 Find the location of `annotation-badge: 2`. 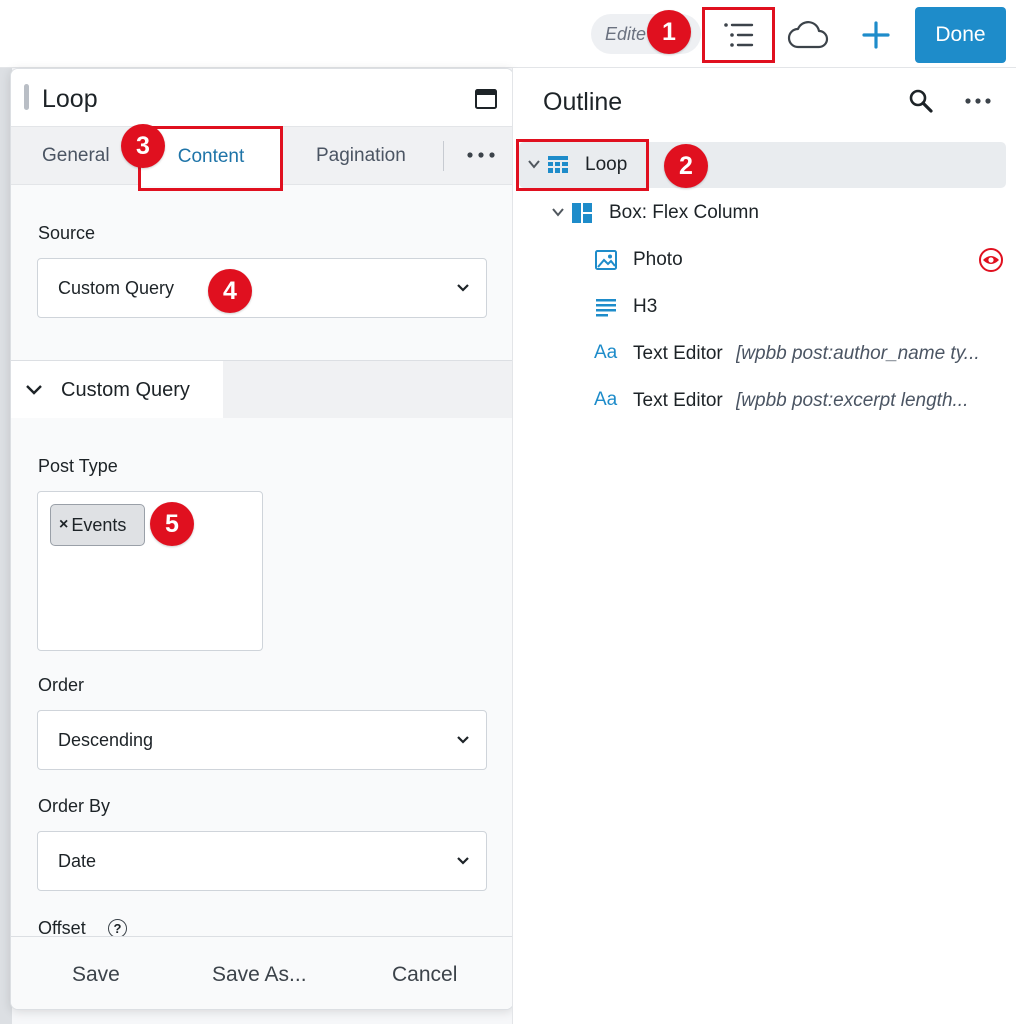

annotation-badge: 2 is located at coordinates (686, 166).